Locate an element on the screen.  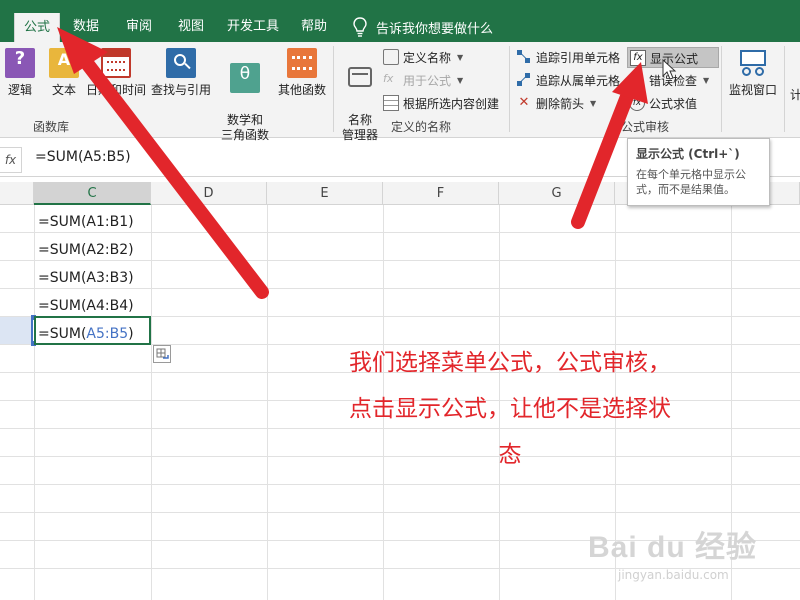
calculation-options-label: 计 is located at coordinates (795, 94).